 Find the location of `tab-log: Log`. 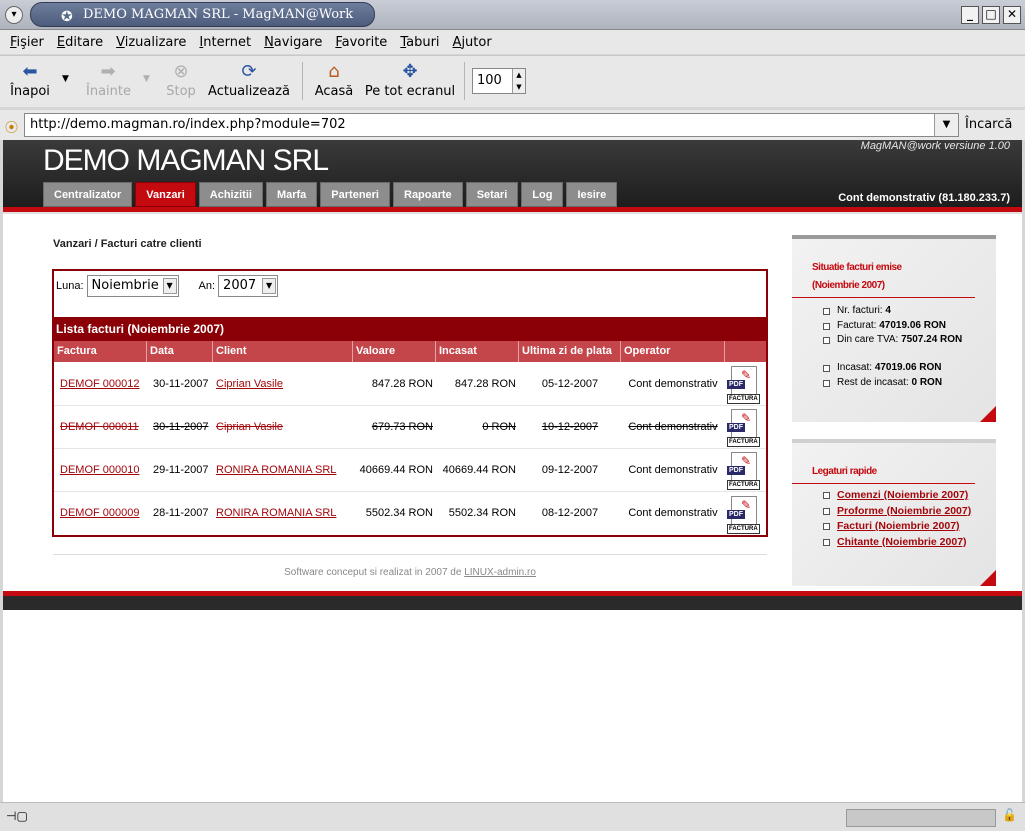

tab-log: Log is located at coordinates (542, 194).